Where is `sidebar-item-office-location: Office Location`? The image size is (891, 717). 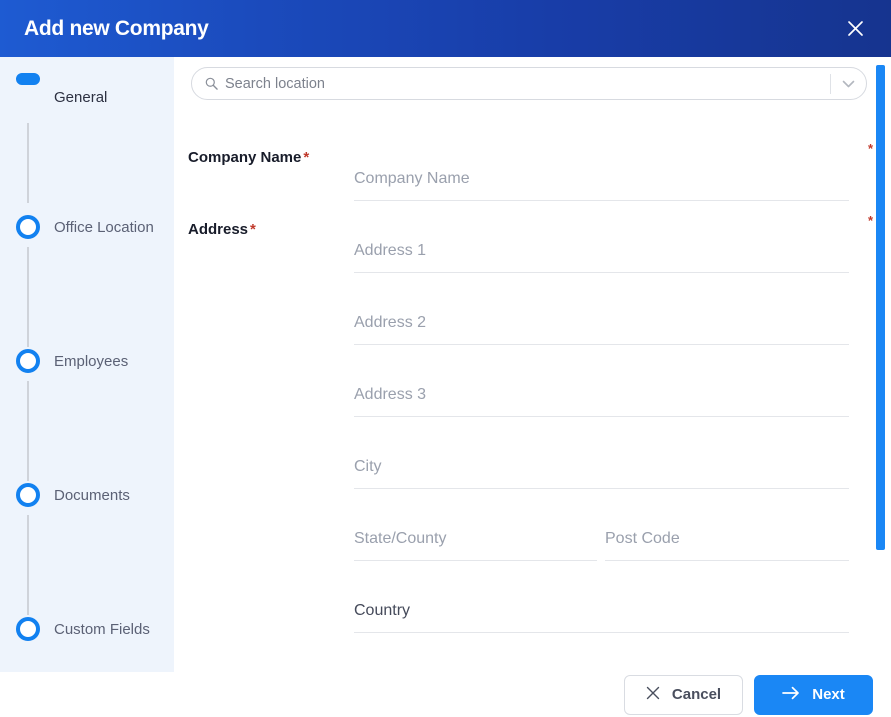 sidebar-item-office-location: Office Location is located at coordinates (87, 227).